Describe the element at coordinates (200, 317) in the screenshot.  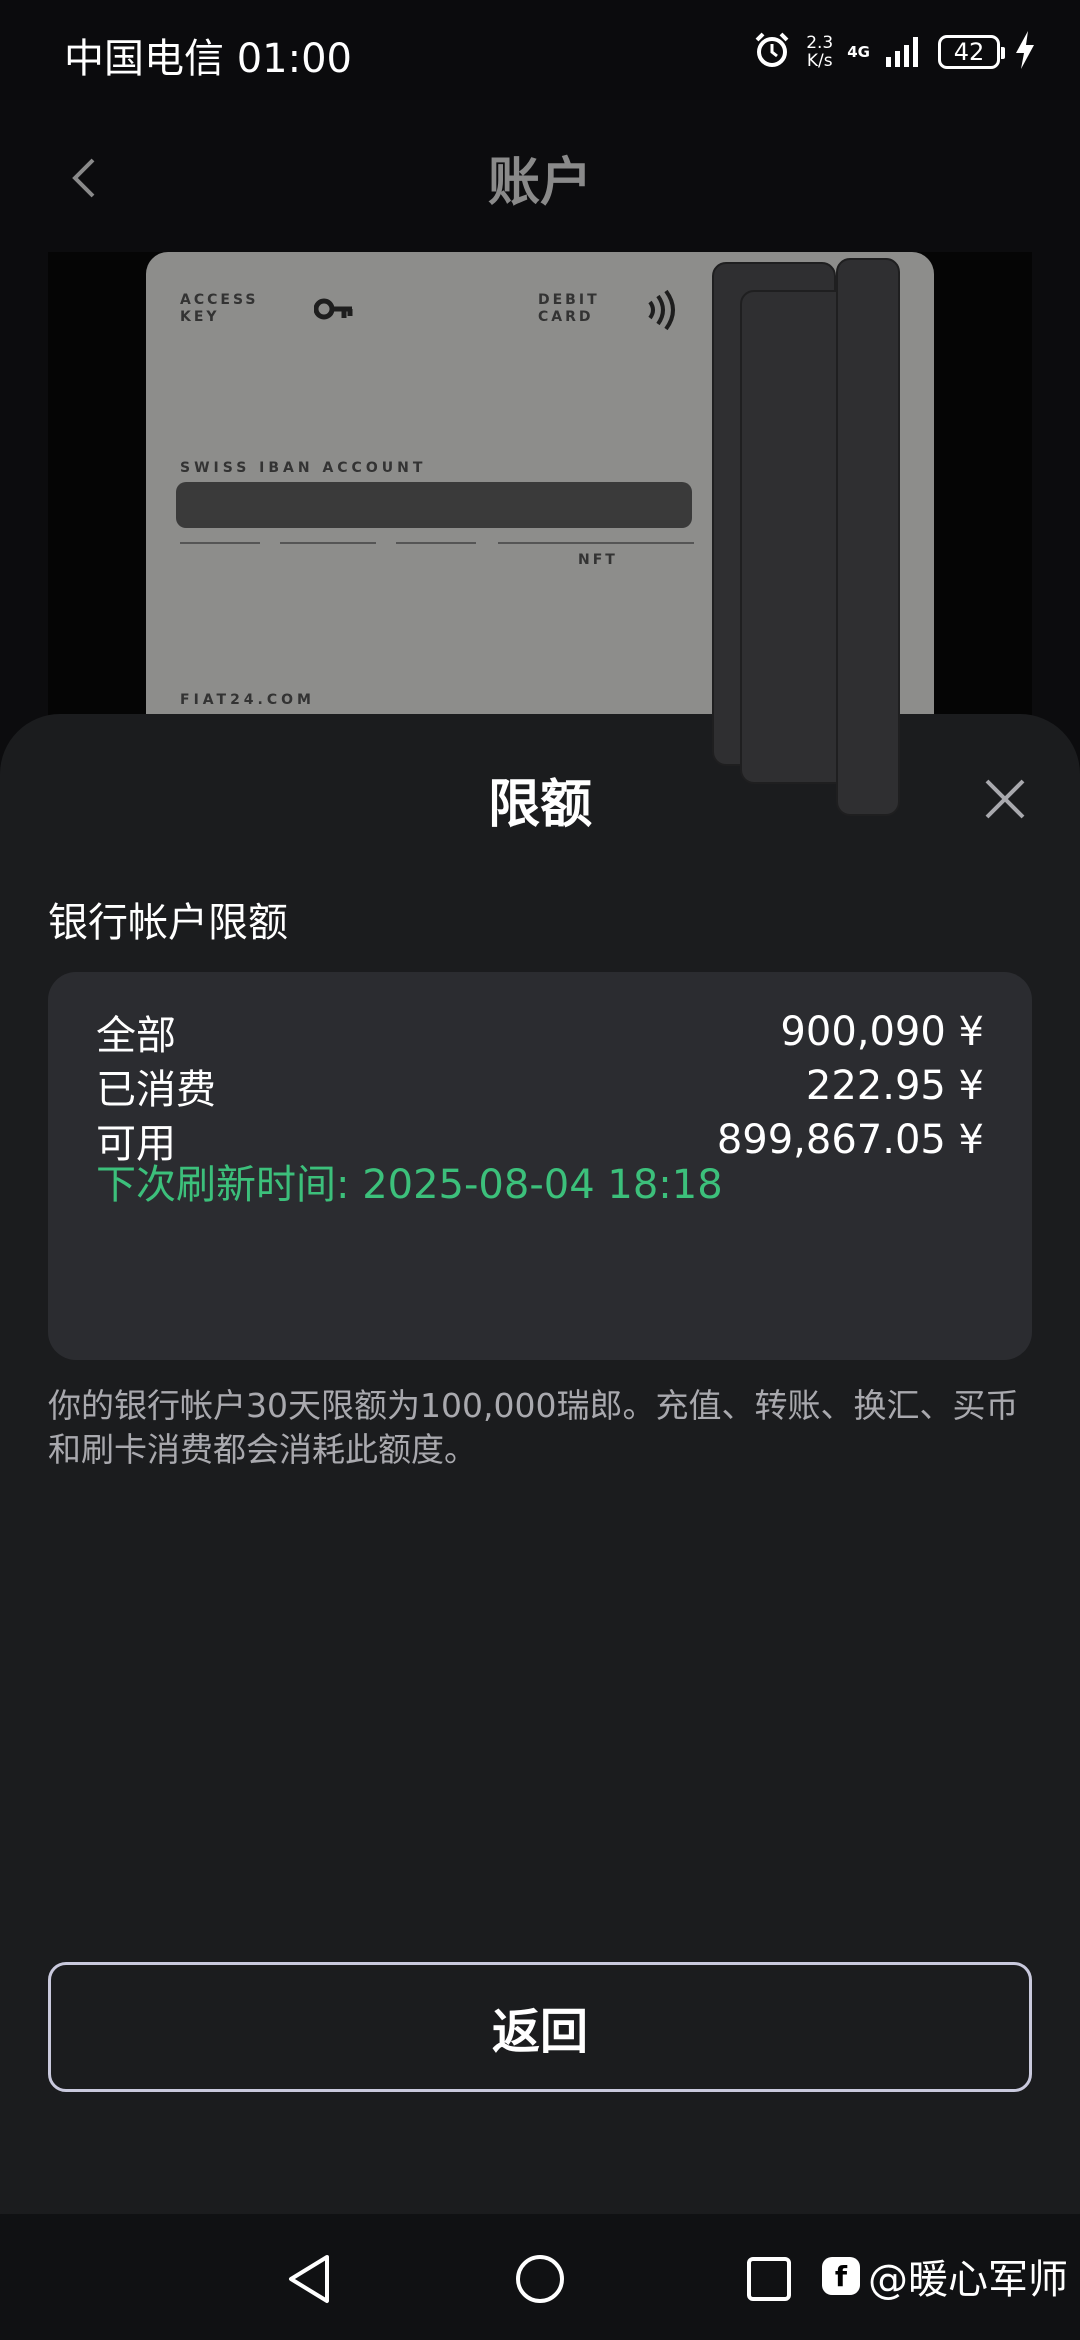
I see `access-key-label-2: KEY` at that location.